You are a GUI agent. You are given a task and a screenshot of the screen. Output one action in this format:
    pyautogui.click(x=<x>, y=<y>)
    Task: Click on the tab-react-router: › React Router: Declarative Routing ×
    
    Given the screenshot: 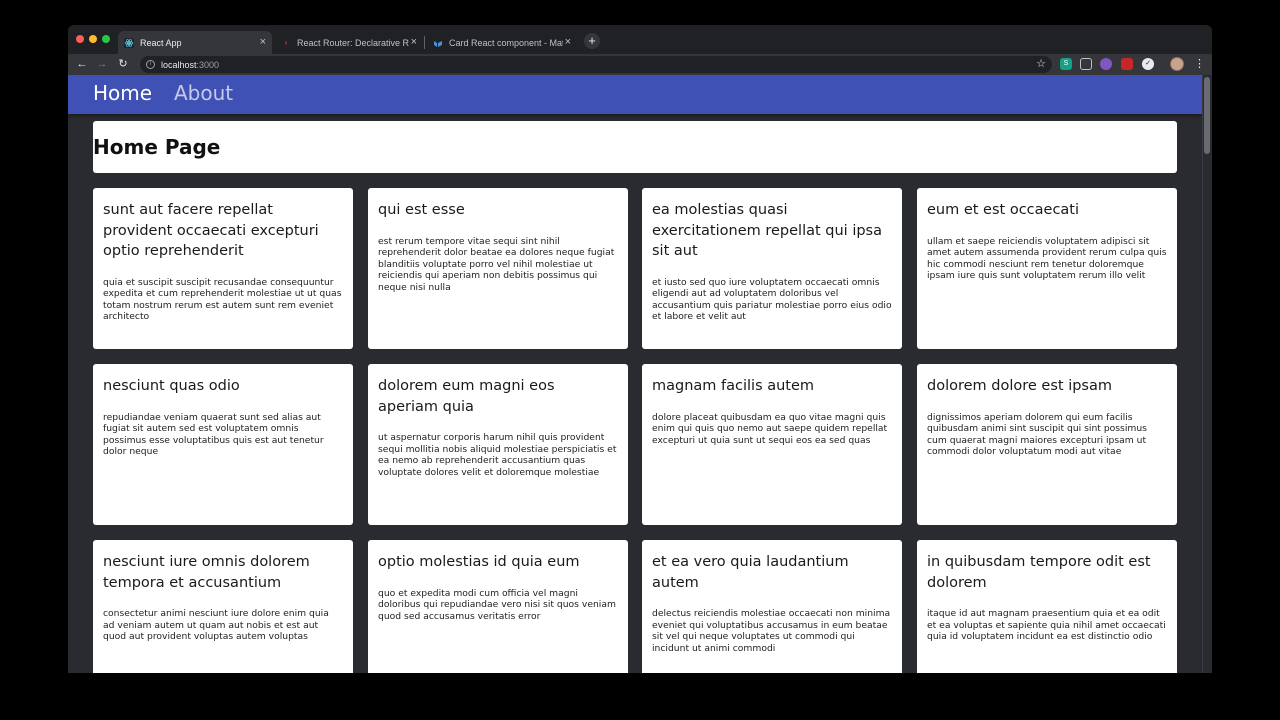 What is the action you would take?
    pyautogui.click(x=349, y=42)
    